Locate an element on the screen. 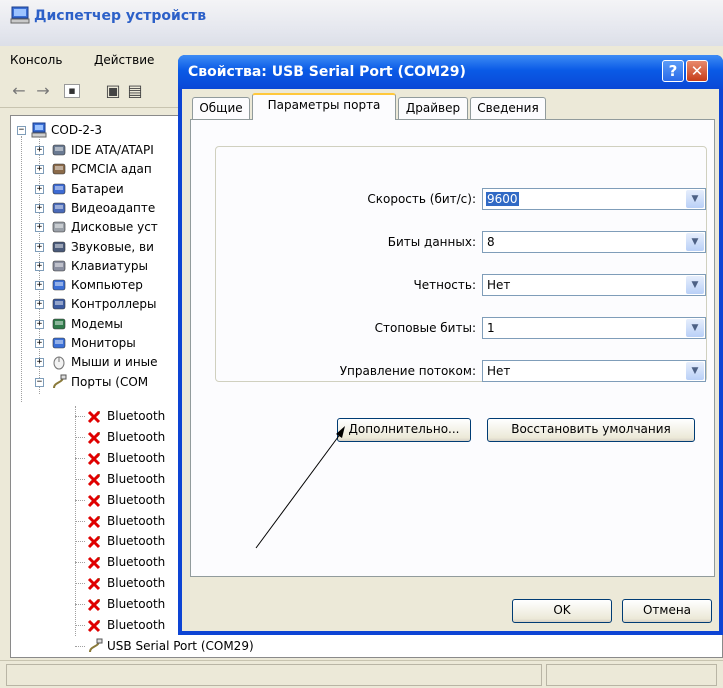 Image resolution: width=723 pixels, height=688 pixels. print-icon: ▤ is located at coordinates (135, 91).